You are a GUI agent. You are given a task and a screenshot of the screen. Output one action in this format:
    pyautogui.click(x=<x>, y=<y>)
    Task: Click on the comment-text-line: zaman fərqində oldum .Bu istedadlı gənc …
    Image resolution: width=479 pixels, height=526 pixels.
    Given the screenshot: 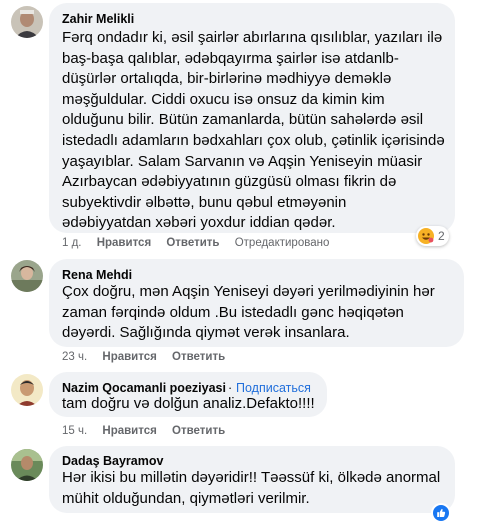 What is the action you would take?
    pyautogui.click(x=233, y=312)
    